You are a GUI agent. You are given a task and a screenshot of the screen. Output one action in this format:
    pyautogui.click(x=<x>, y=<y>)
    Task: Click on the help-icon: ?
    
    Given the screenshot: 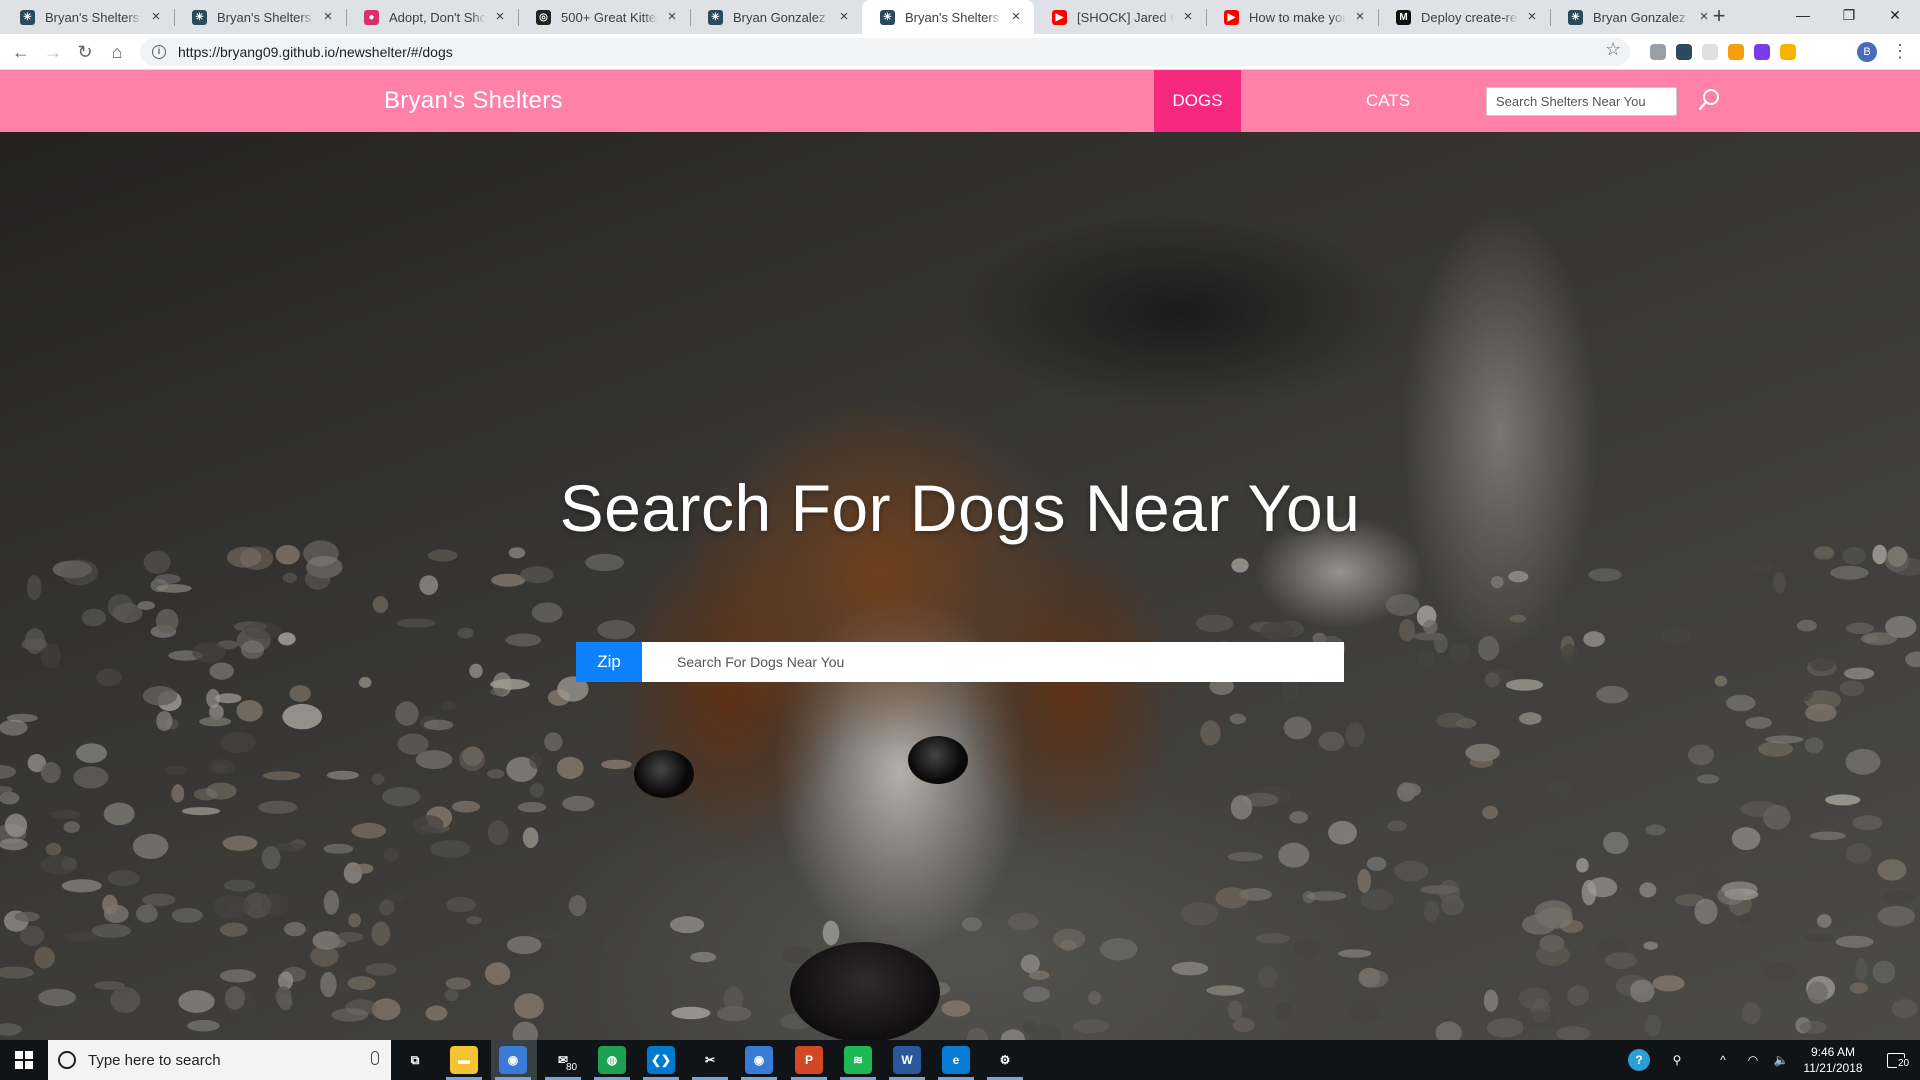 What is the action you would take?
    pyautogui.click(x=1639, y=1060)
    